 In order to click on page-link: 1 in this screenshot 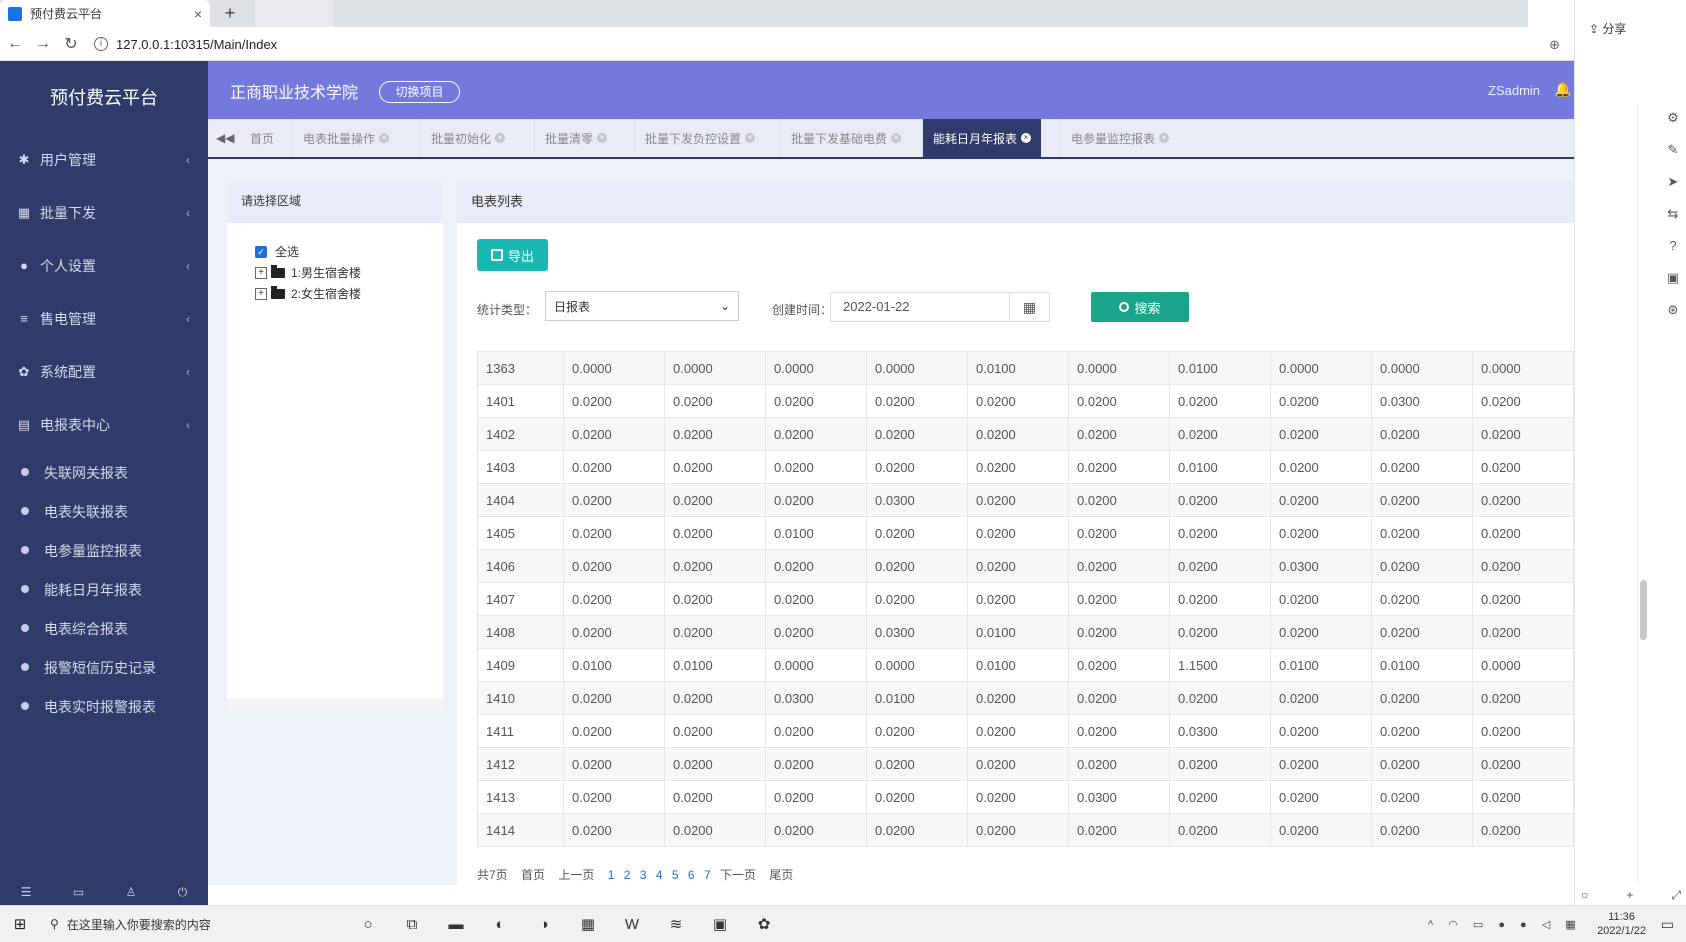, I will do `click(611, 875)`.